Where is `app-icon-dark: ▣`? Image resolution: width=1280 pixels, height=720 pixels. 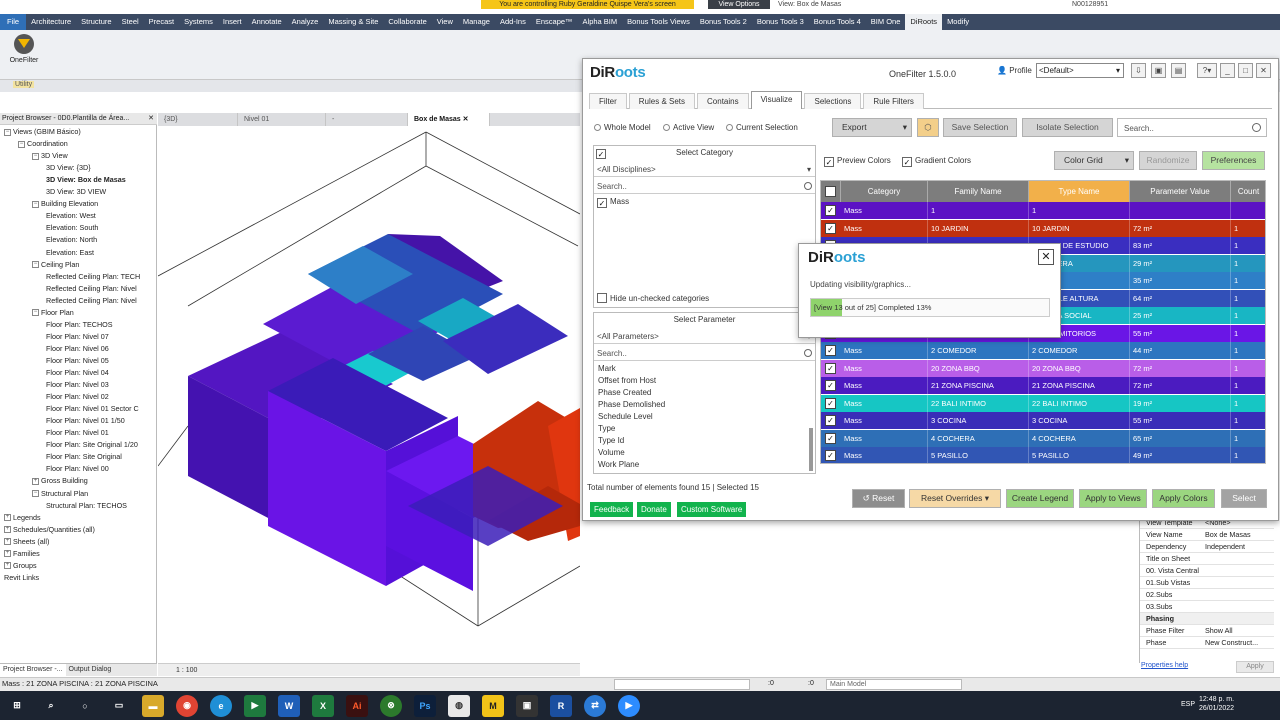 app-icon-dark: ▣ is located at coordinates (527, 705).